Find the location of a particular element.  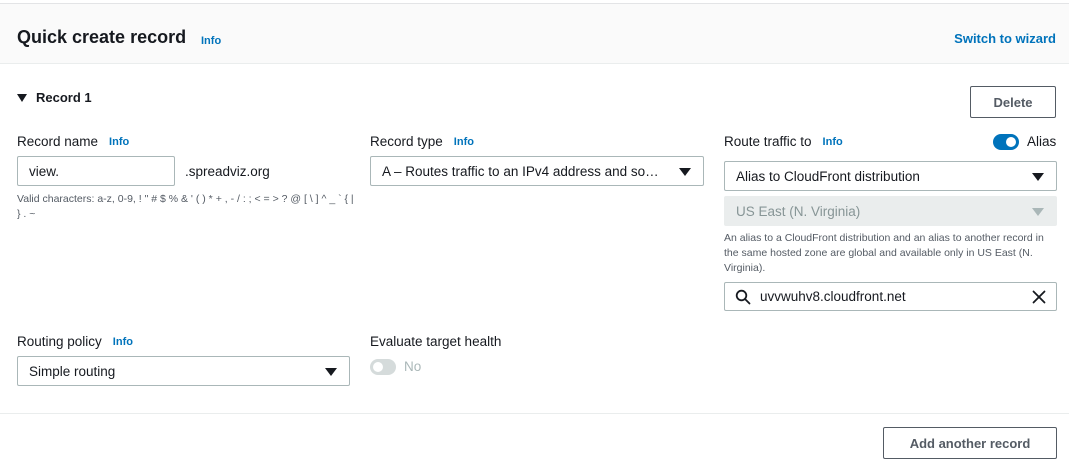

record-title: Record 1 is located at coordinates (64, 97).